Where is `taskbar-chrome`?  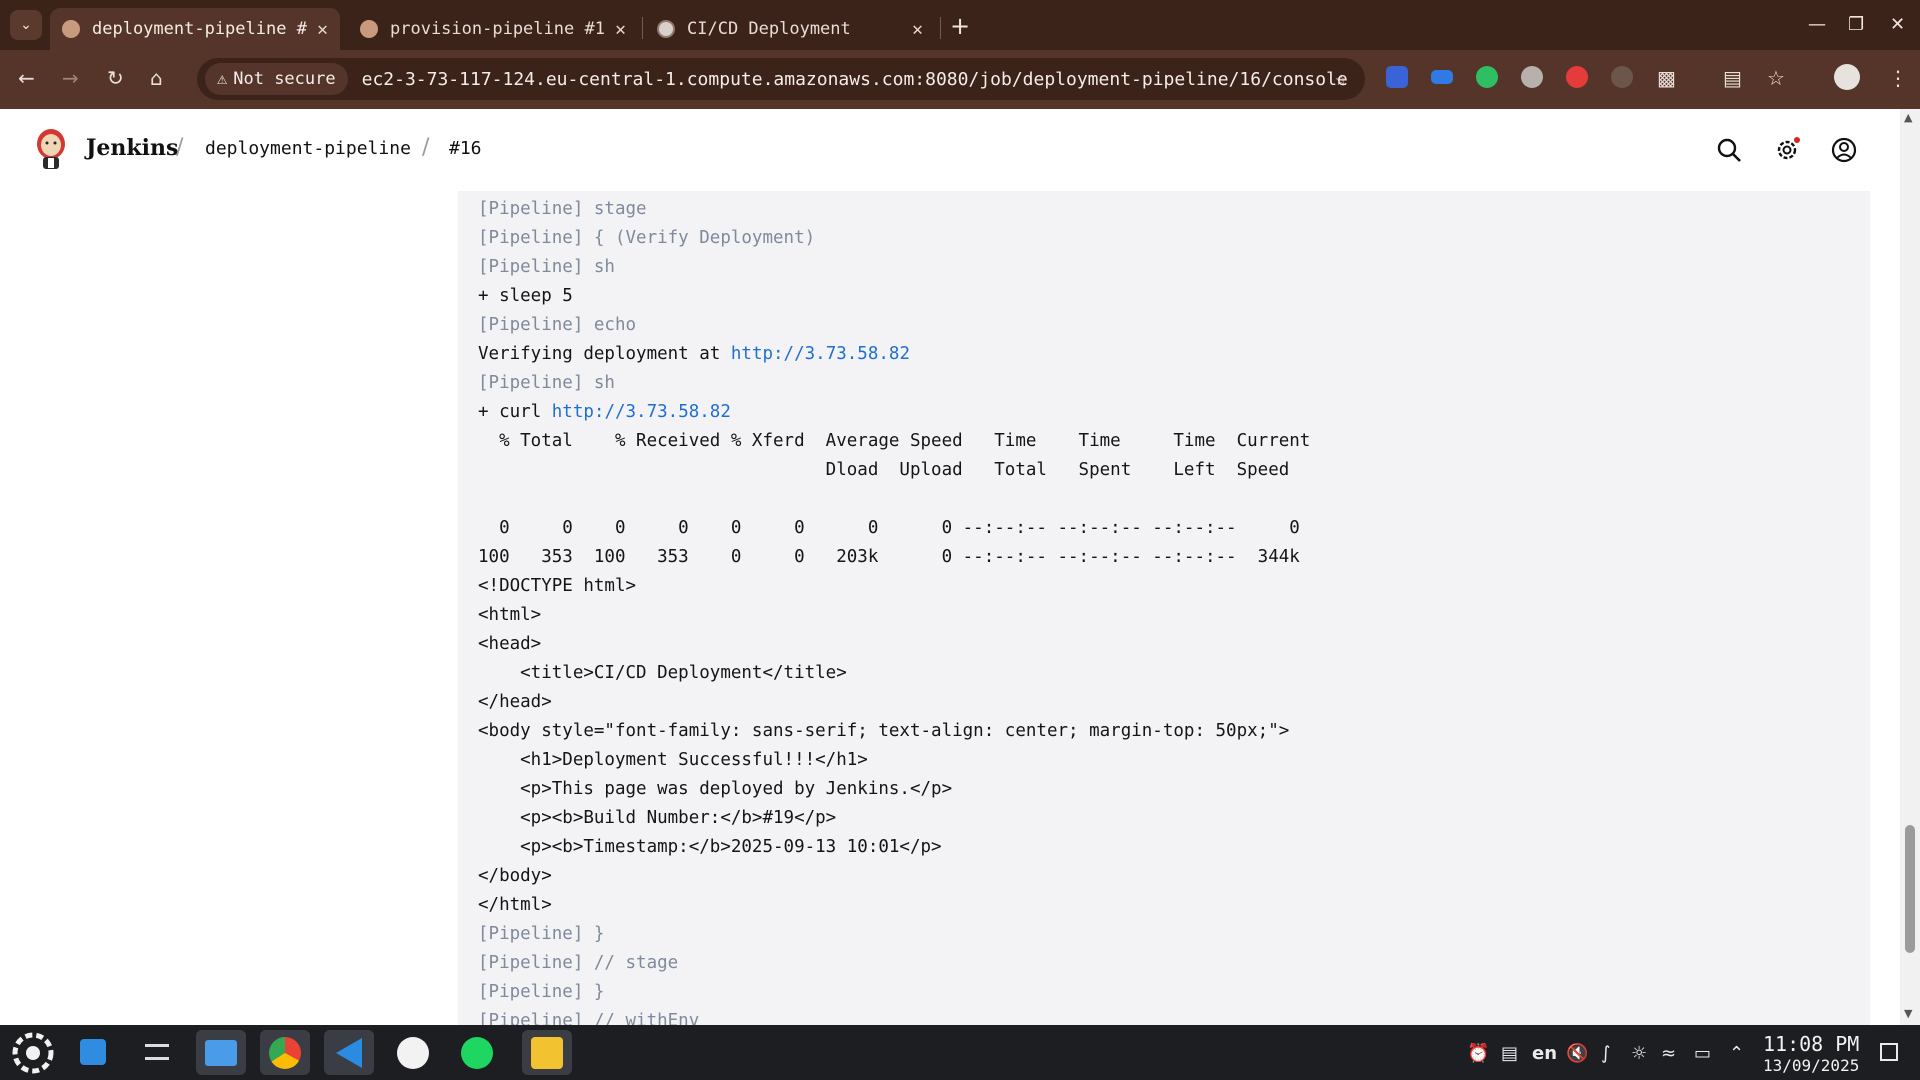
taskbar-chrome is located at coordinates (285, 1052).